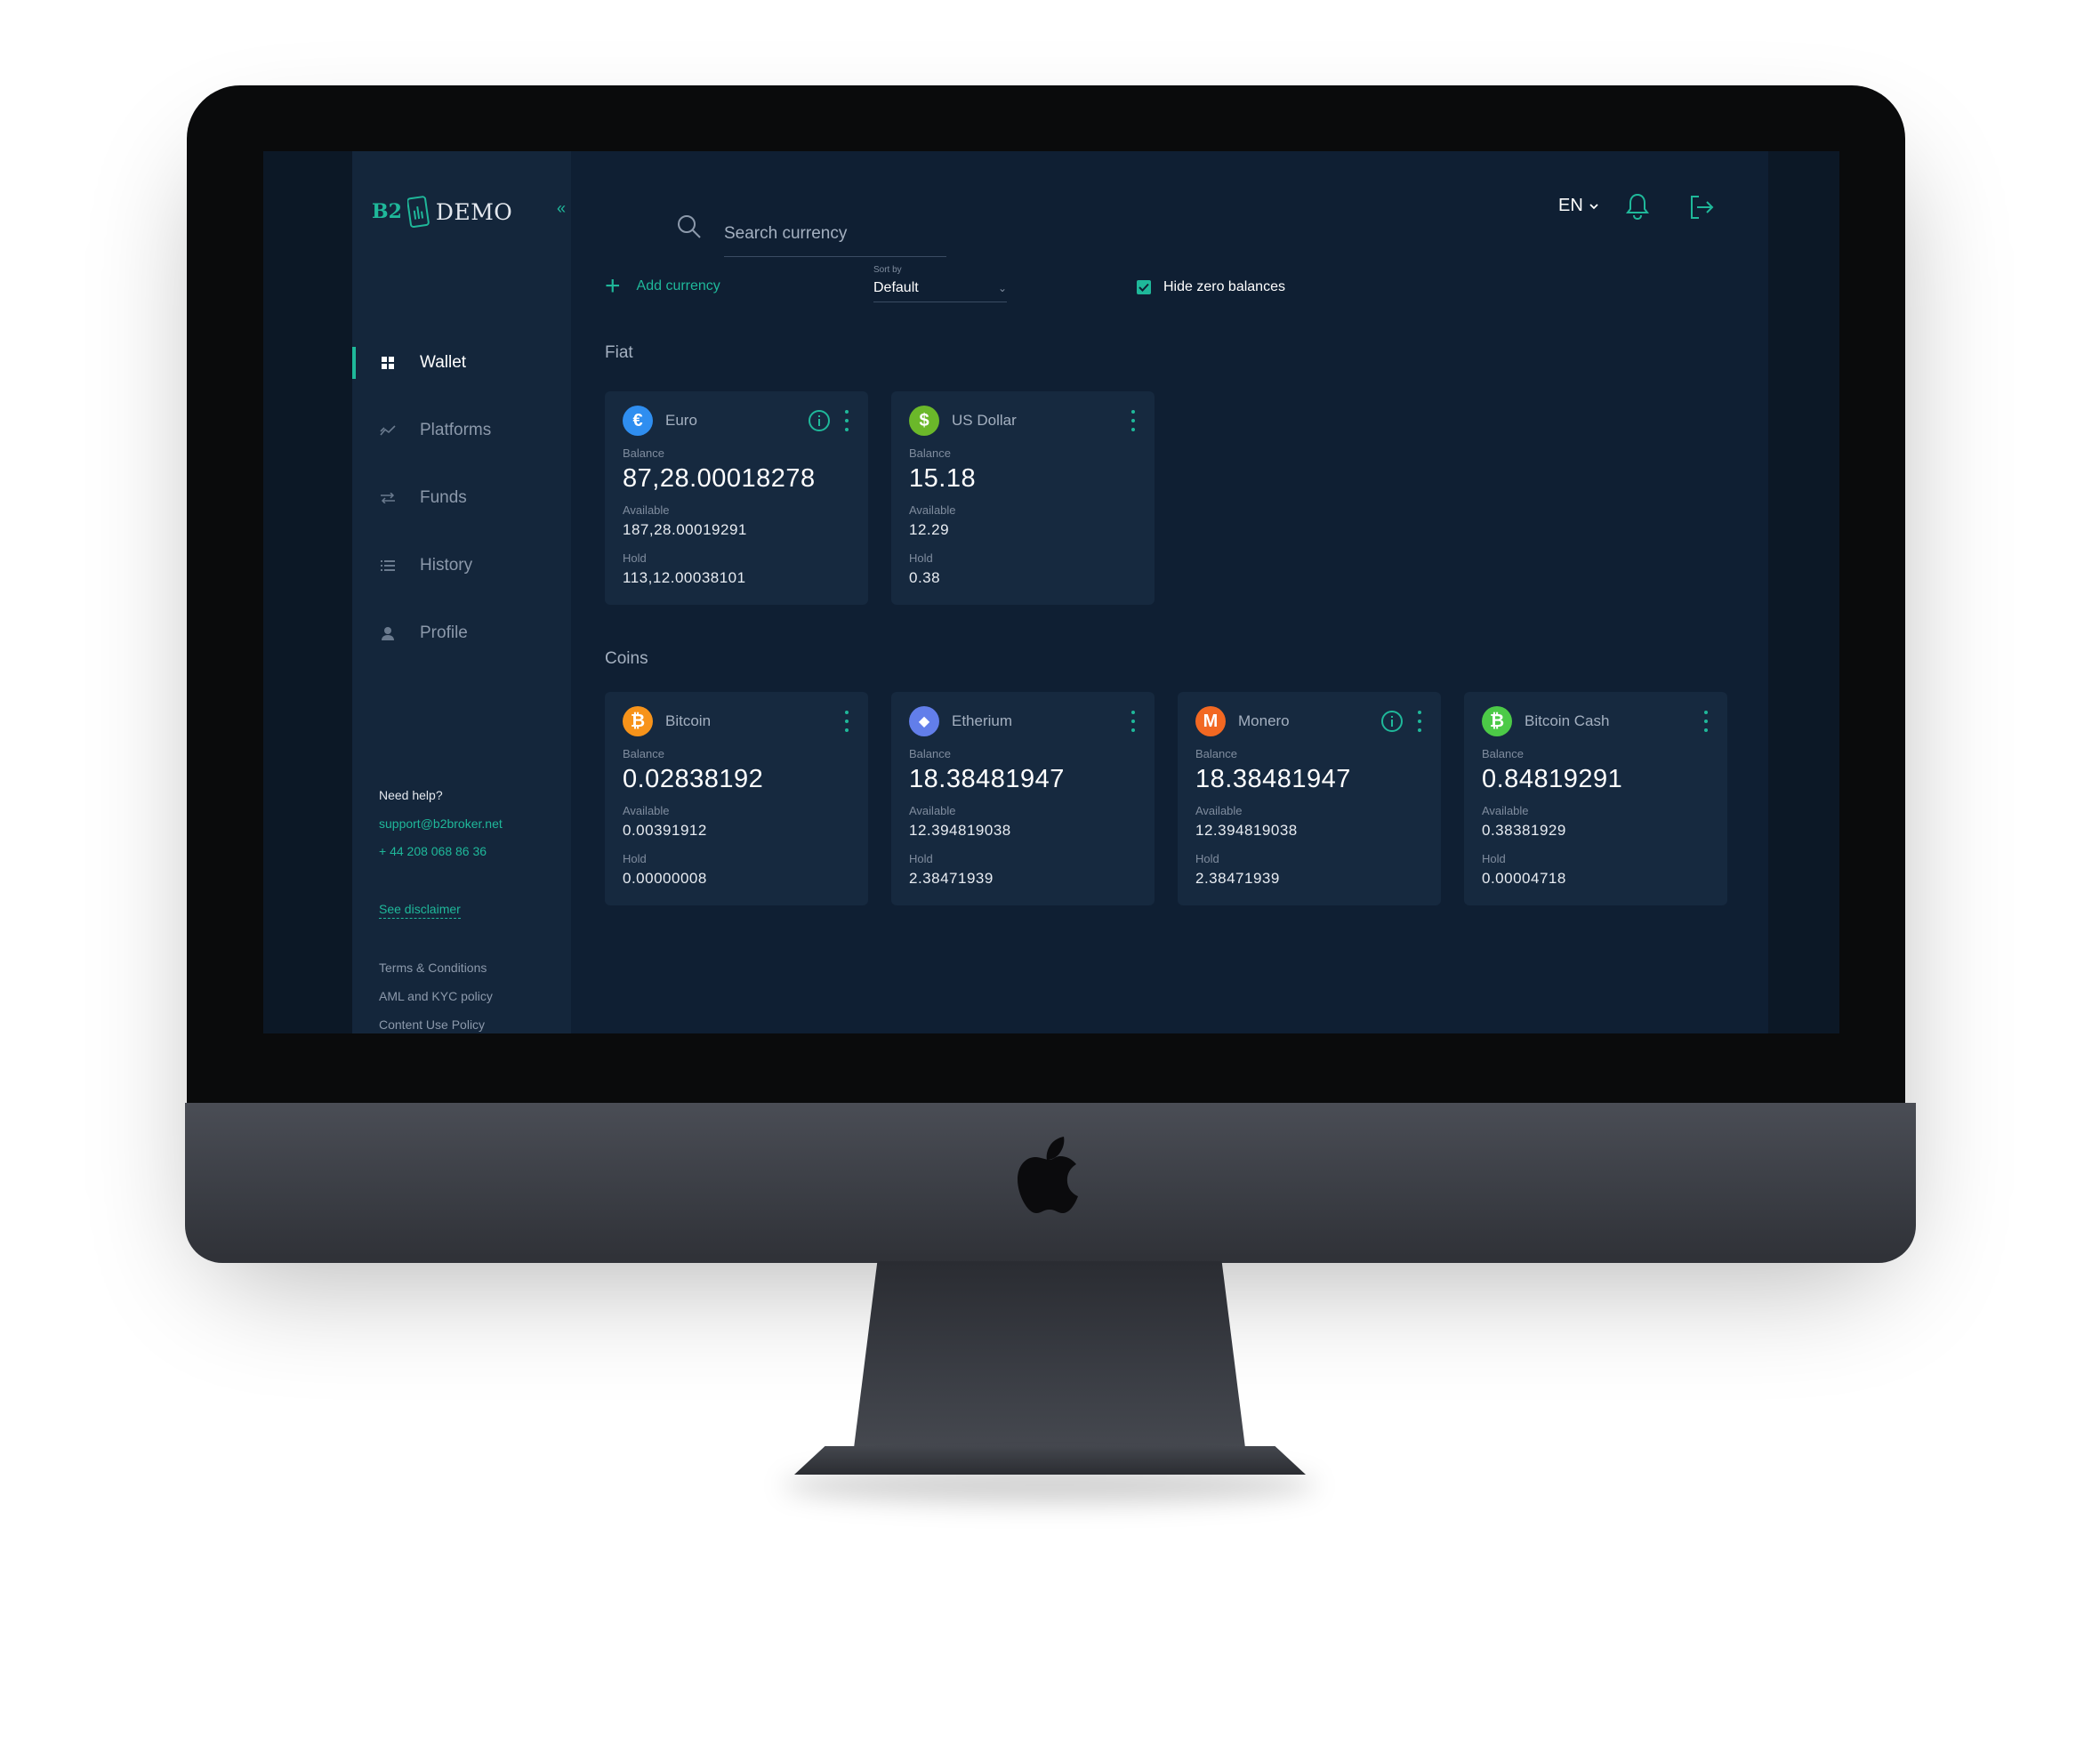  Describe the element at coordinates (688, 720) in the screenshot. I see `card-name: Bitcoin` at that location.